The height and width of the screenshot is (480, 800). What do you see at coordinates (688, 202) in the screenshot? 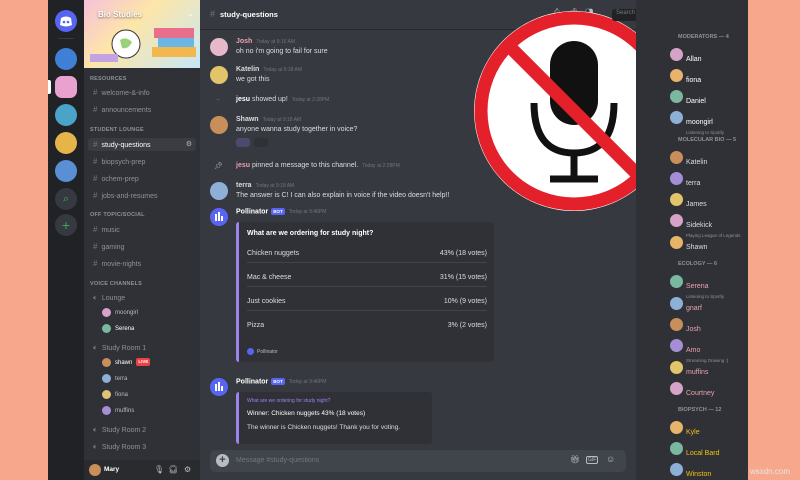
I see `member-item: James` at bounding box center [688, 202].